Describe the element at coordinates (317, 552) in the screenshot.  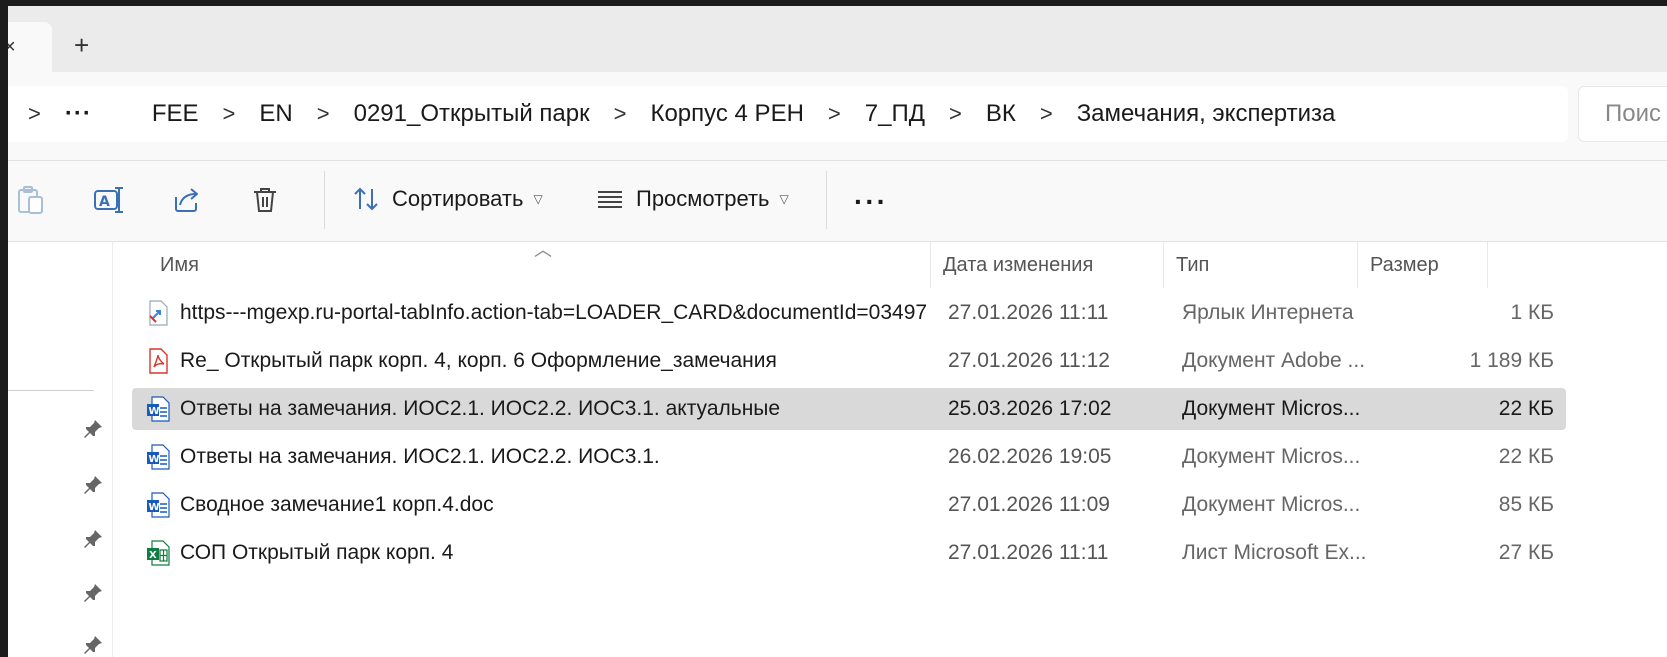
I see `file-name: СОП Открытый парк корп. 4` at that location.